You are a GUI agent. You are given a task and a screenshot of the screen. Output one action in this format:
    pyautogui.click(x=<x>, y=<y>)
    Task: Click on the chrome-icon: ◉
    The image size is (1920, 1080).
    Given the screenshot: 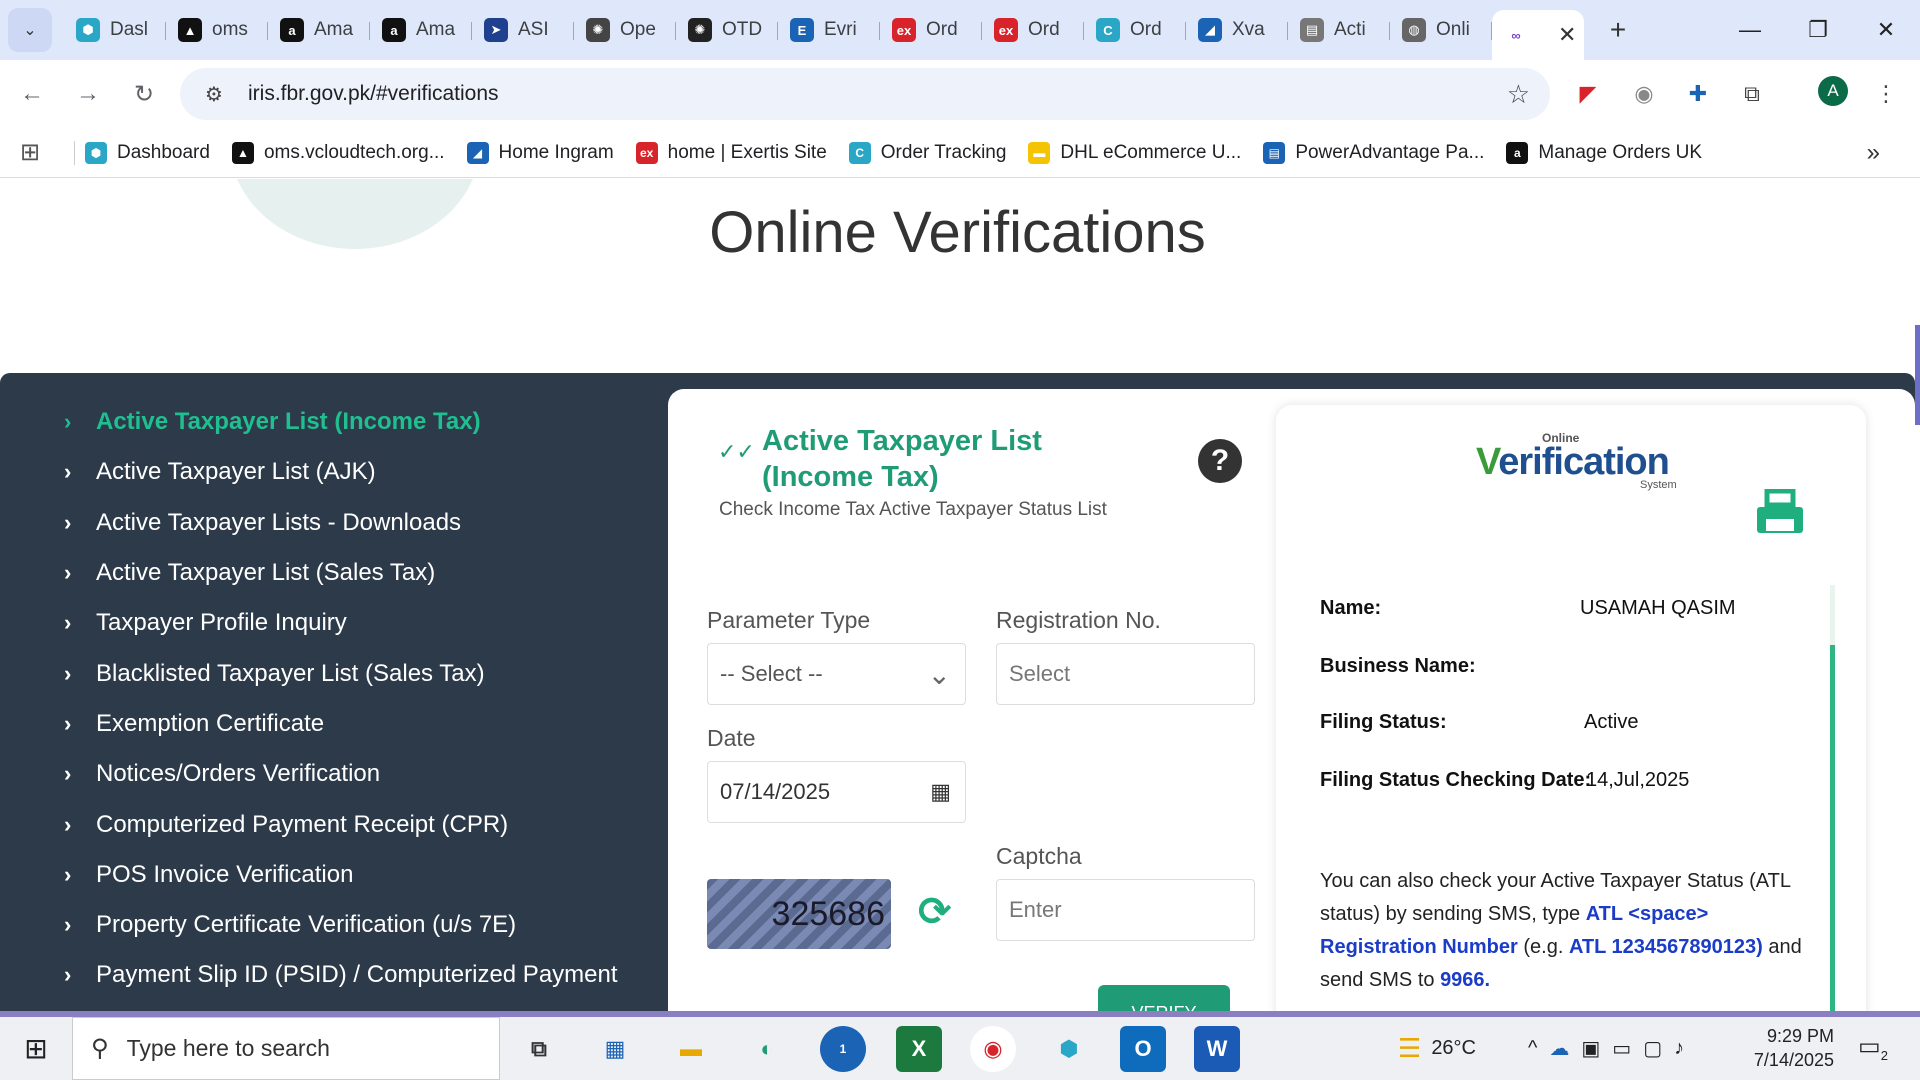 What is the action you would take?
    pyautogui.click(x=993, y=1049)
    